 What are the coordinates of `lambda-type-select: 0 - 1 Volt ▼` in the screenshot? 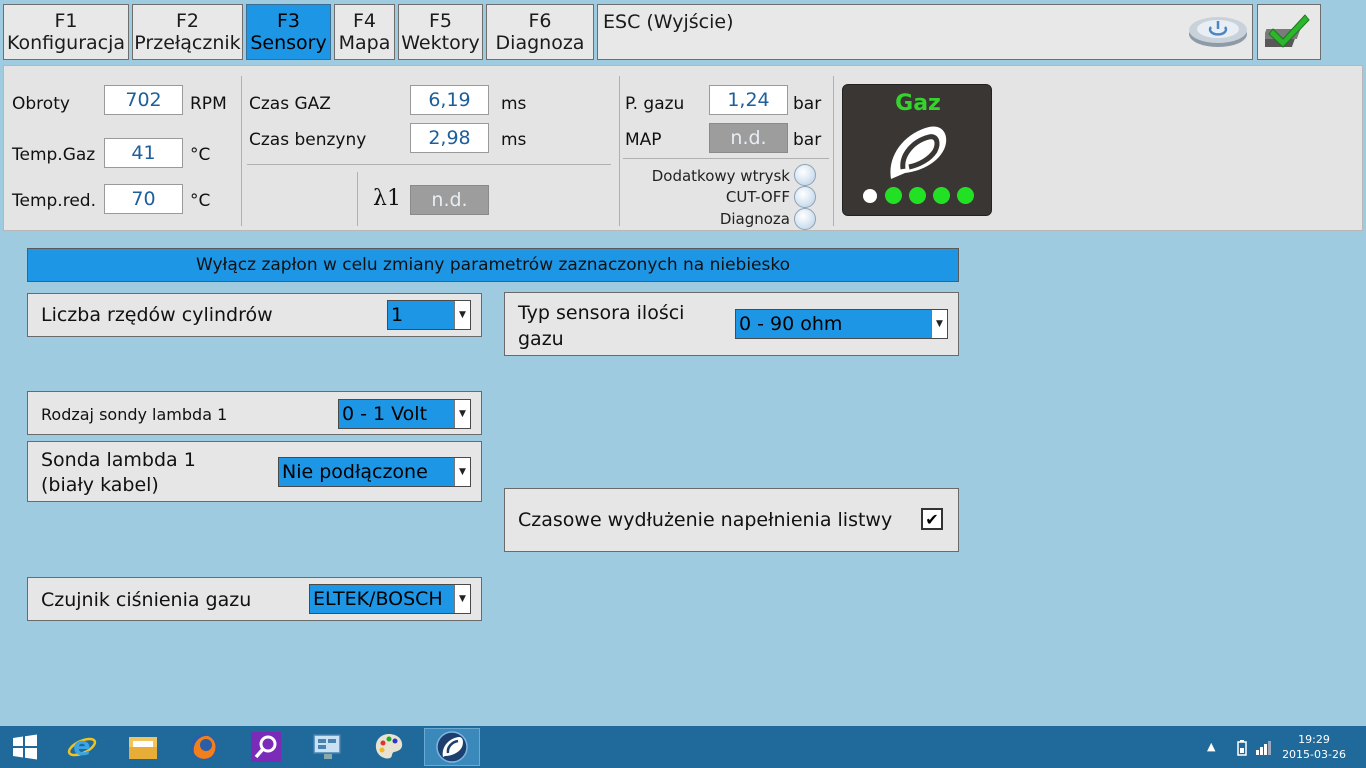 It's located at (404, 414).